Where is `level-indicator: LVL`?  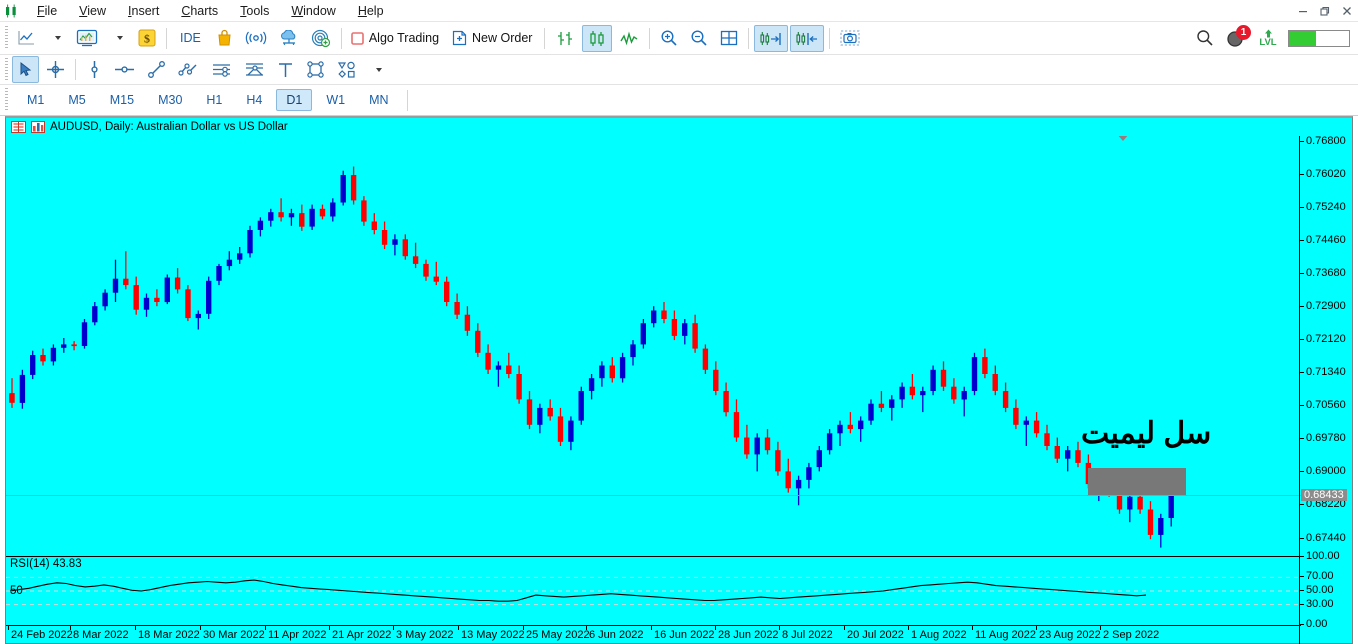 level-indicator: LVL is located at coordinates (1268, 38).